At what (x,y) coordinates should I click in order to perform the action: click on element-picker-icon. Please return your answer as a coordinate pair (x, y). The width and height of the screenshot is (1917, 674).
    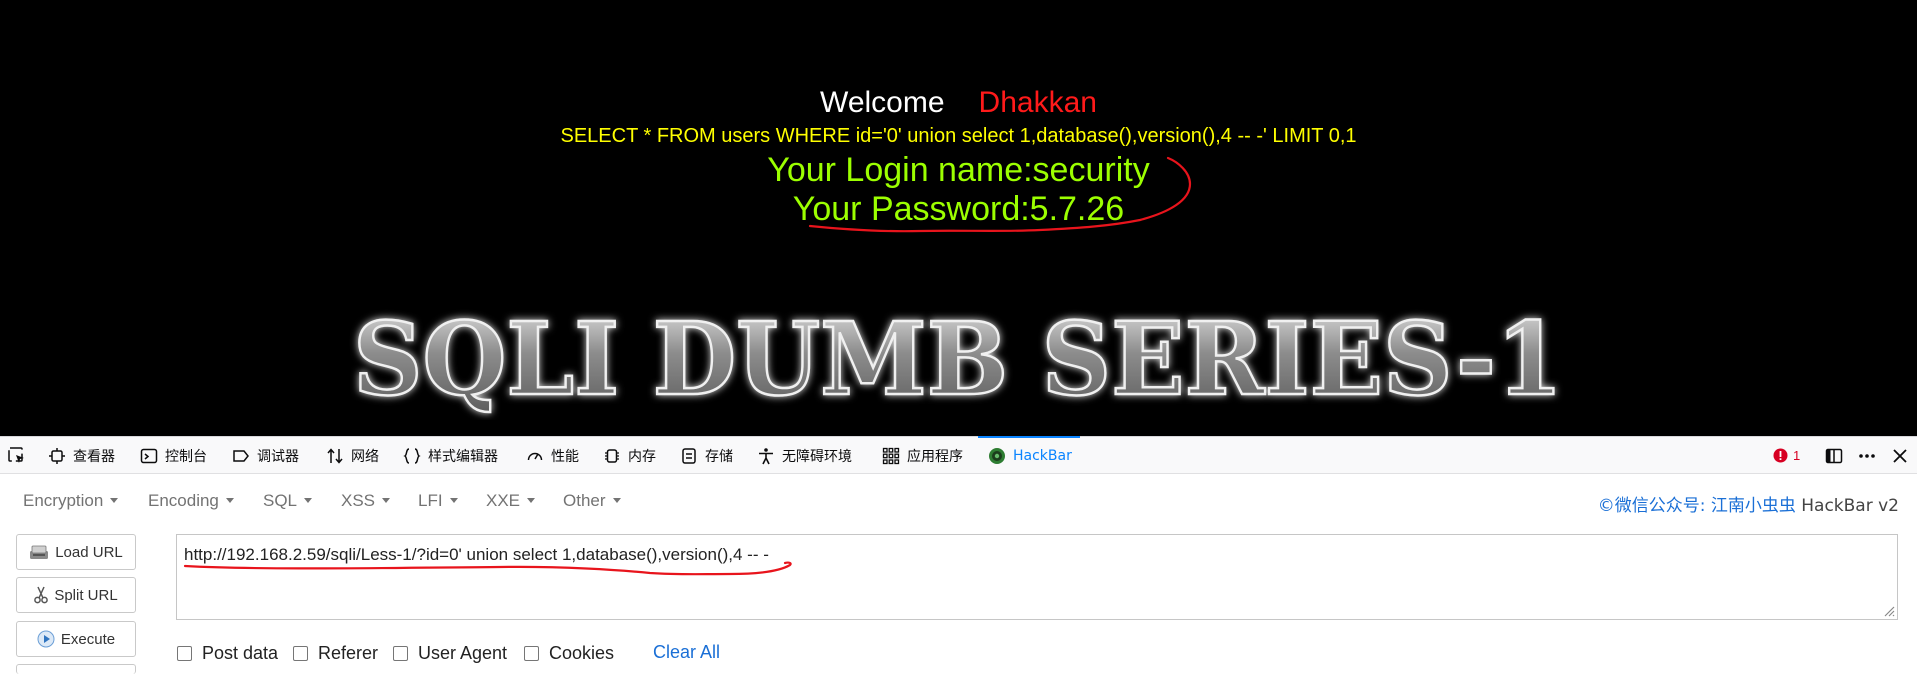
    Looking at the image, I should click on (17, 455).